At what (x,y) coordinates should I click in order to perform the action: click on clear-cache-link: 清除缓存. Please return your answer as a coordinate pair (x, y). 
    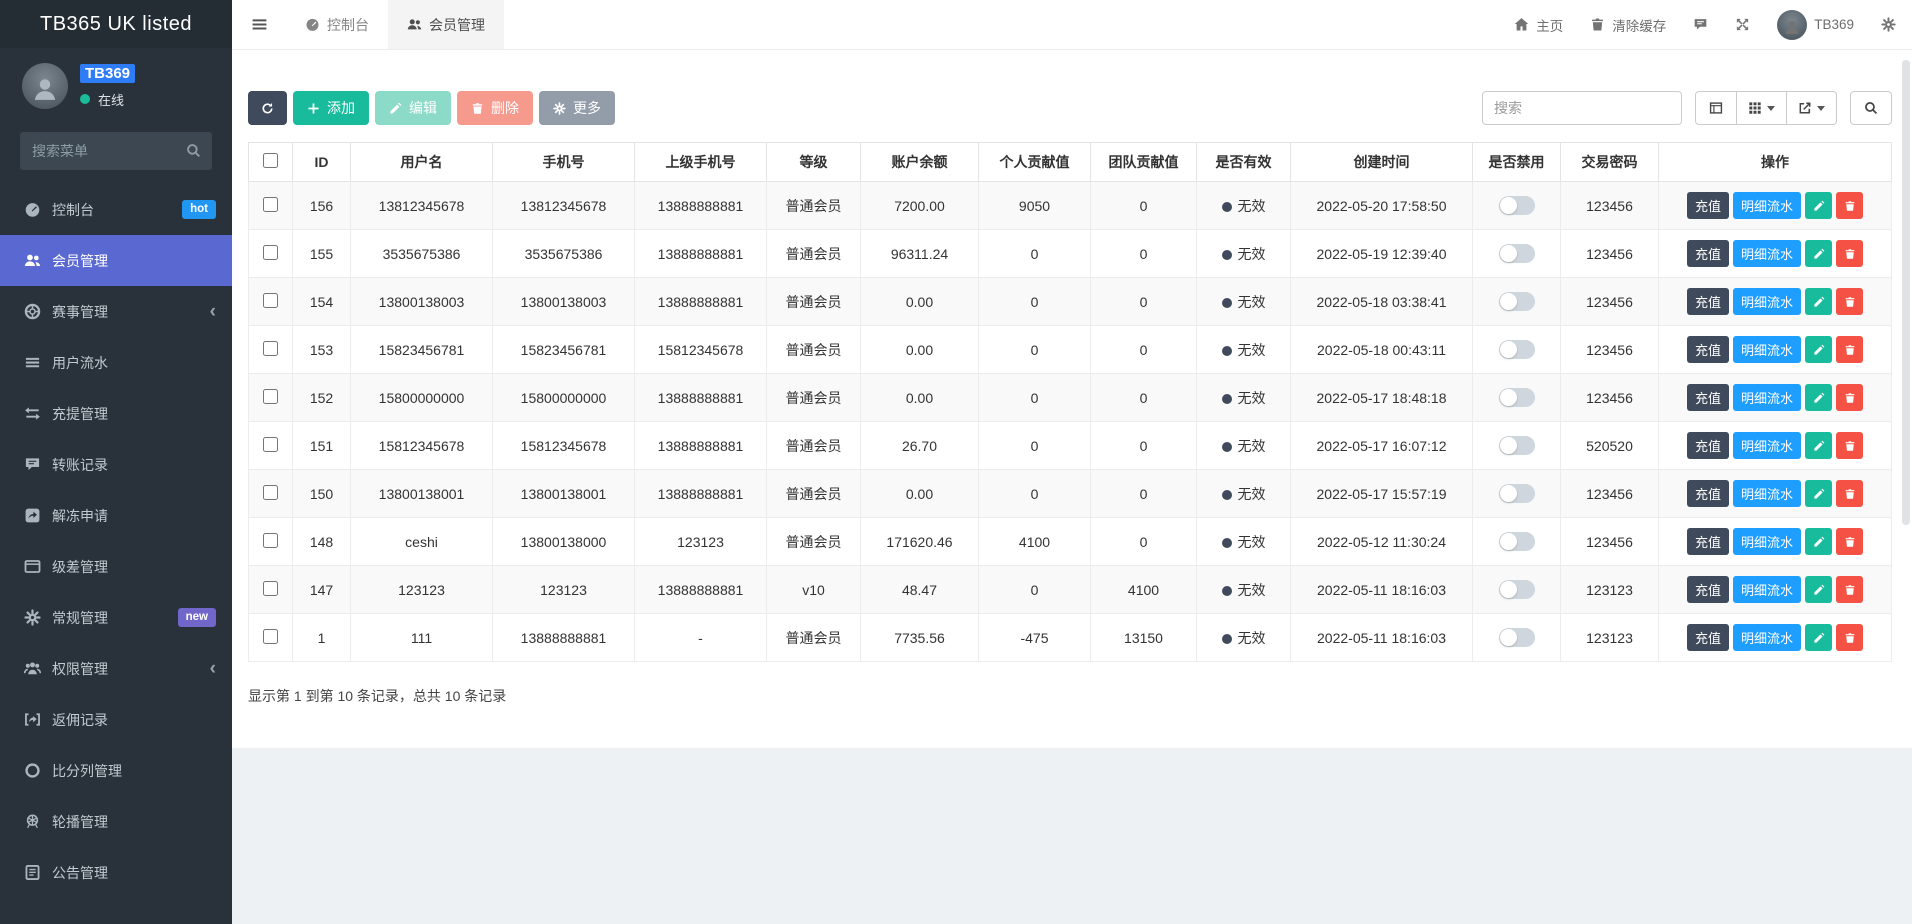
    Looking at the image, I should click on (1628, 25).